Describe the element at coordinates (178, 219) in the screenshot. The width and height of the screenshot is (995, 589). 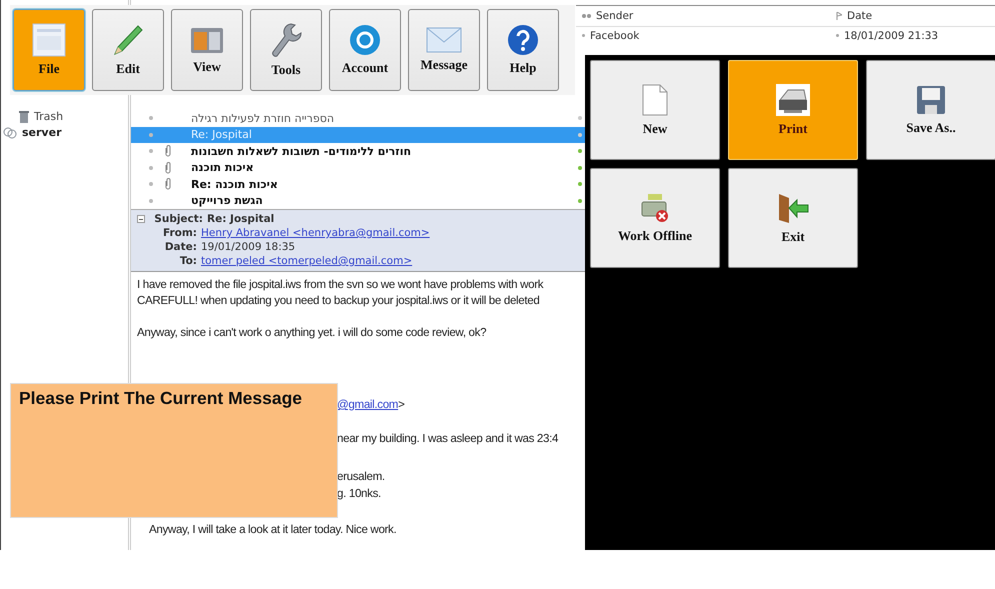
I see `field-label: Subject:` at that location.